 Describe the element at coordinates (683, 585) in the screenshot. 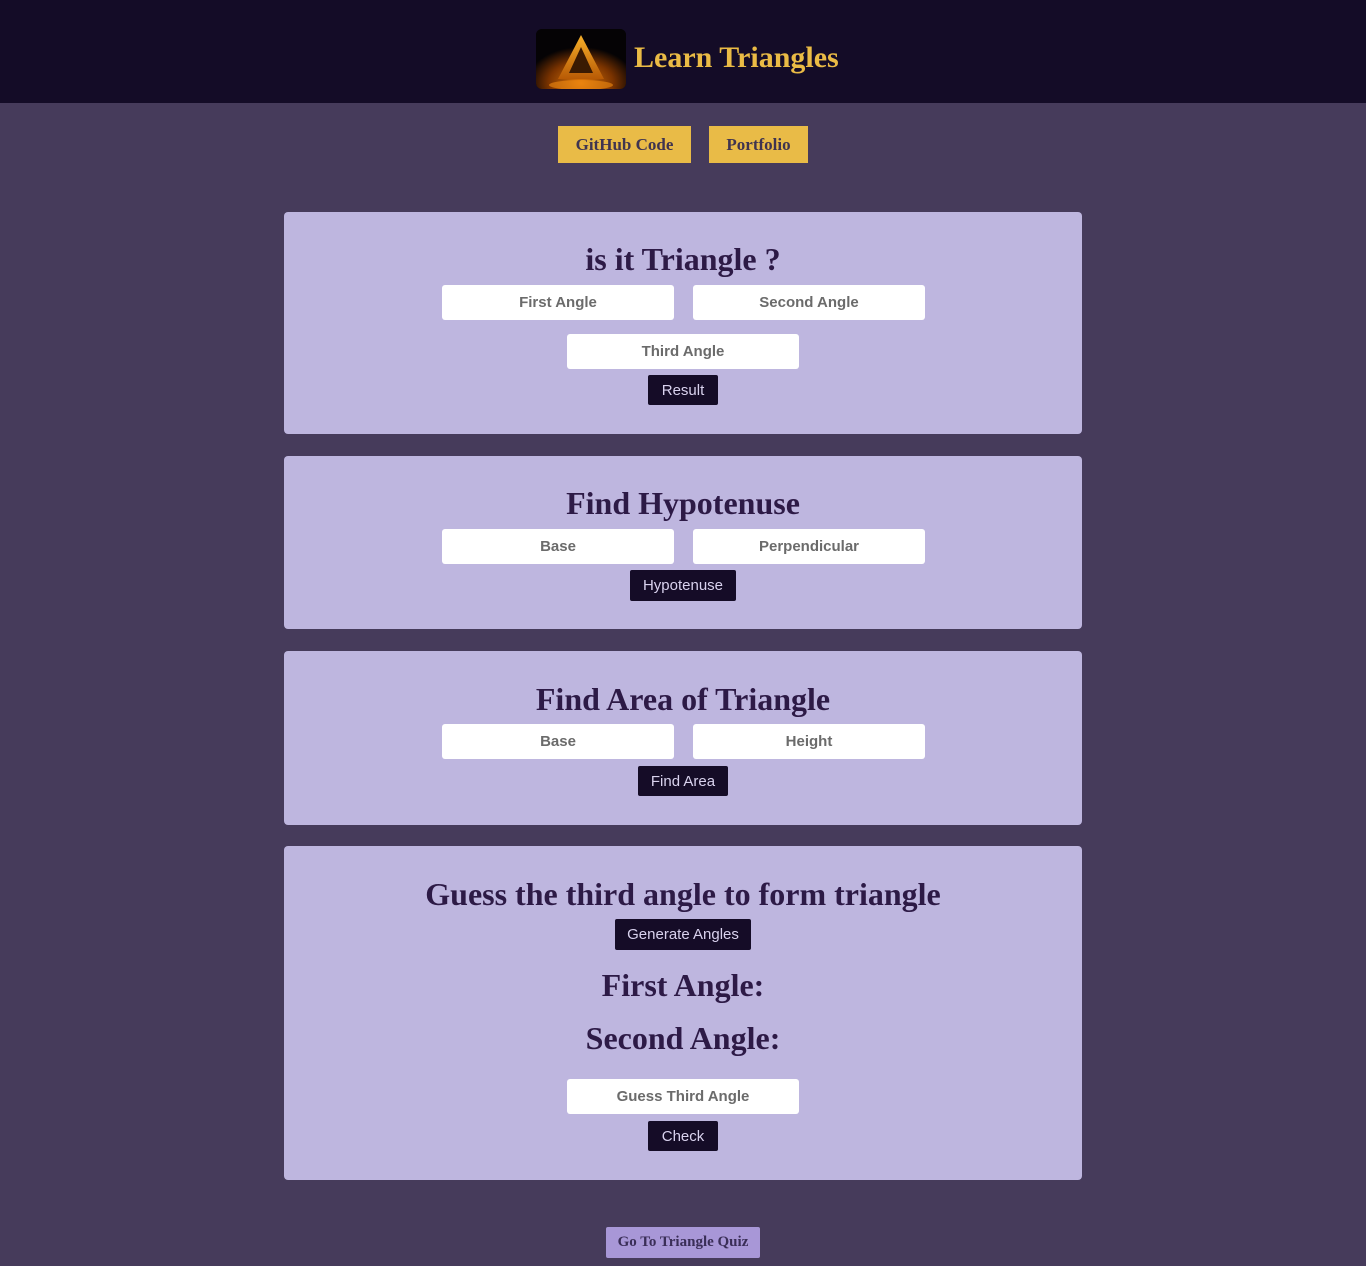

I see `hypotenuse-button: Hypotenuse` at that location.